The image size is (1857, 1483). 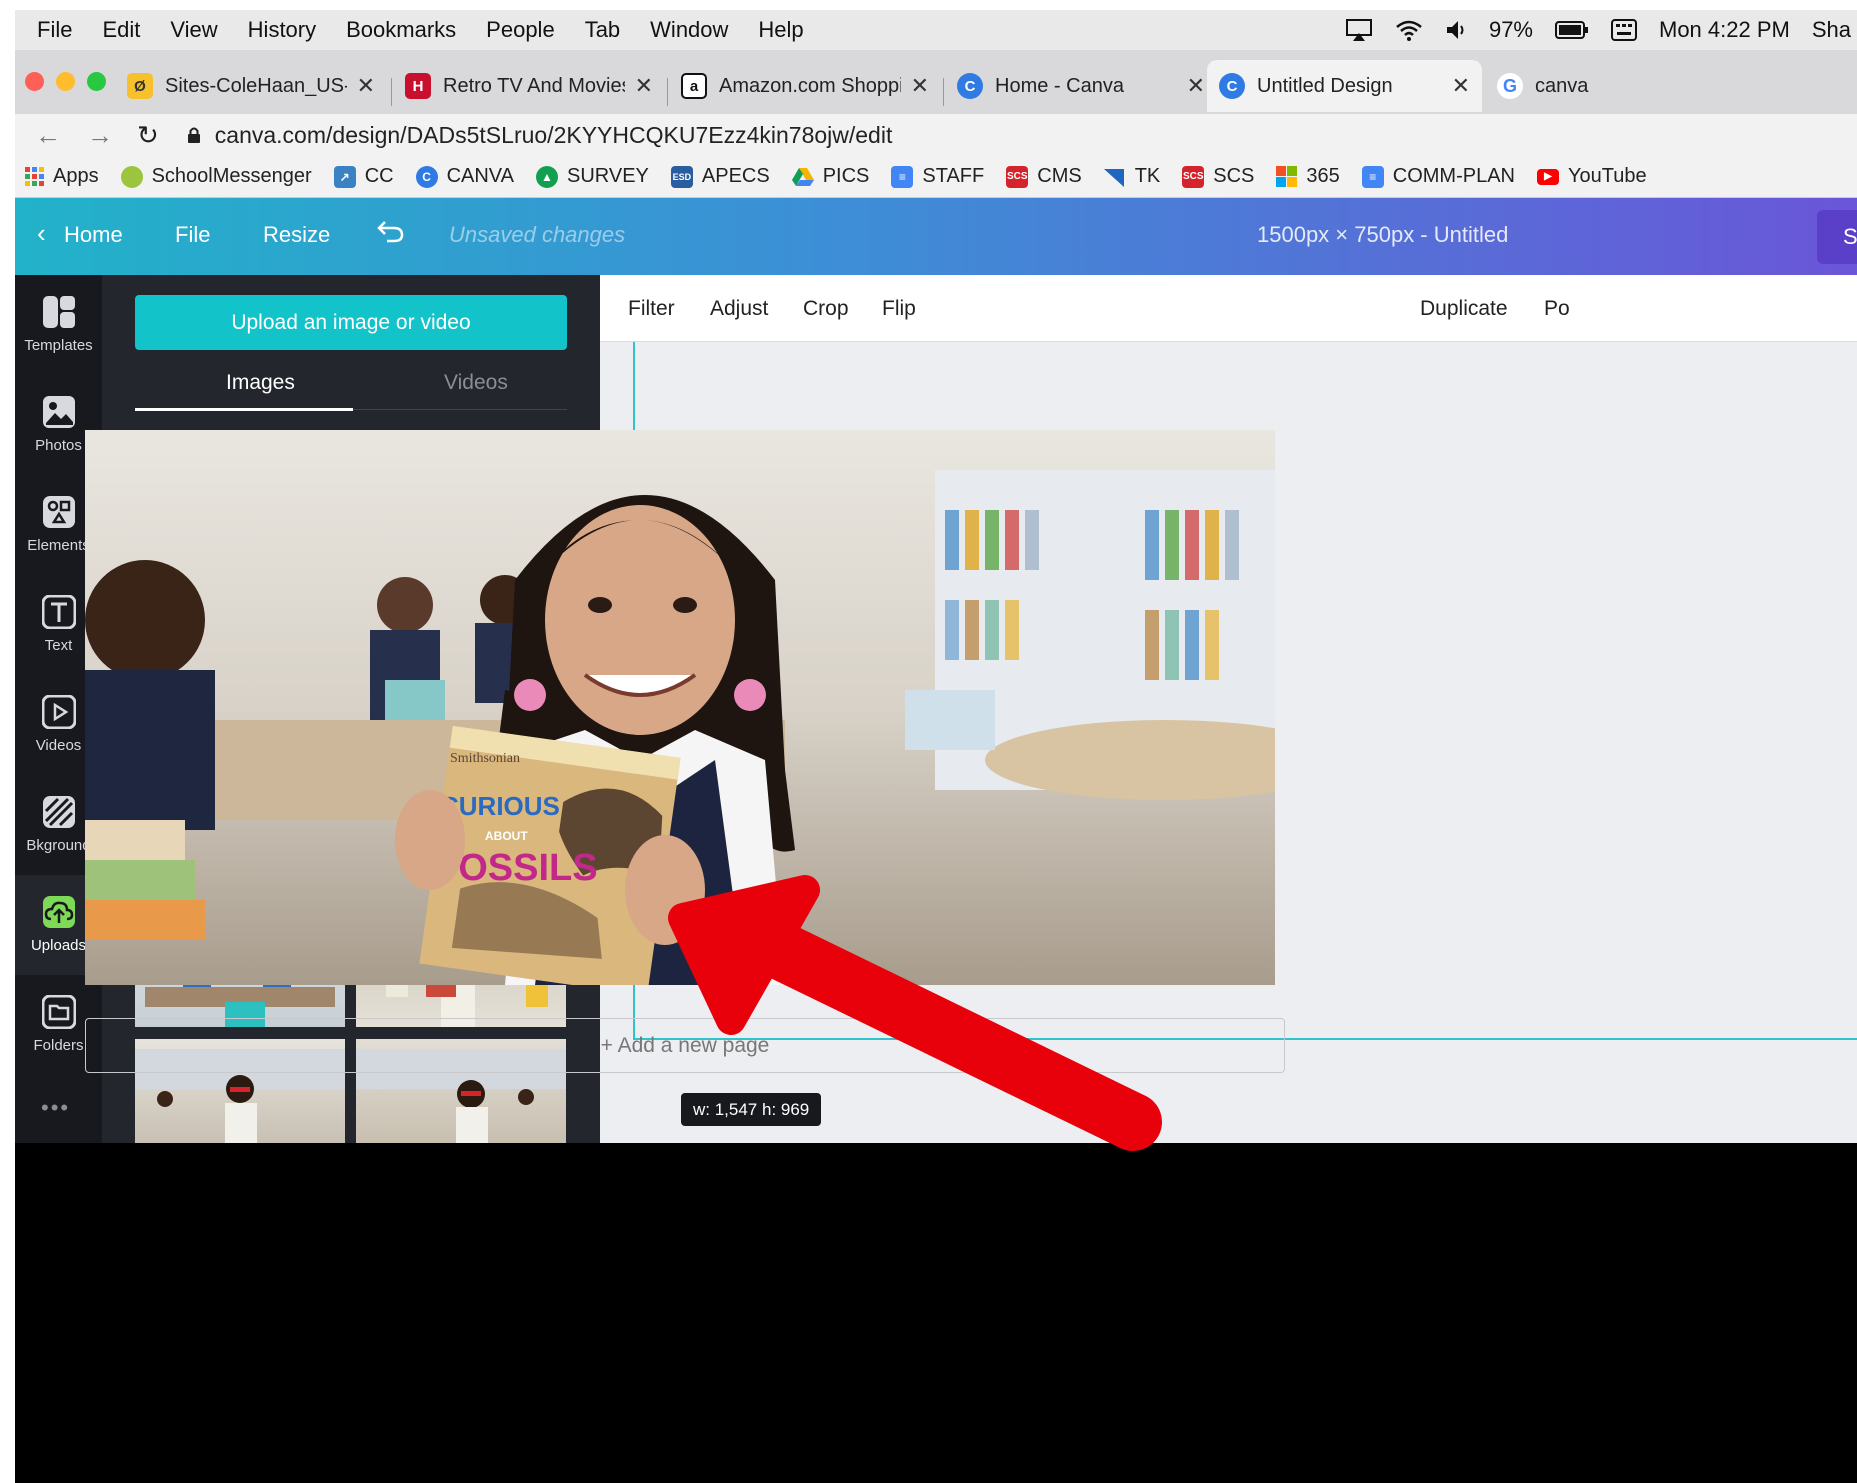 I want to click on elements-icon, so click(x=59, y=512).